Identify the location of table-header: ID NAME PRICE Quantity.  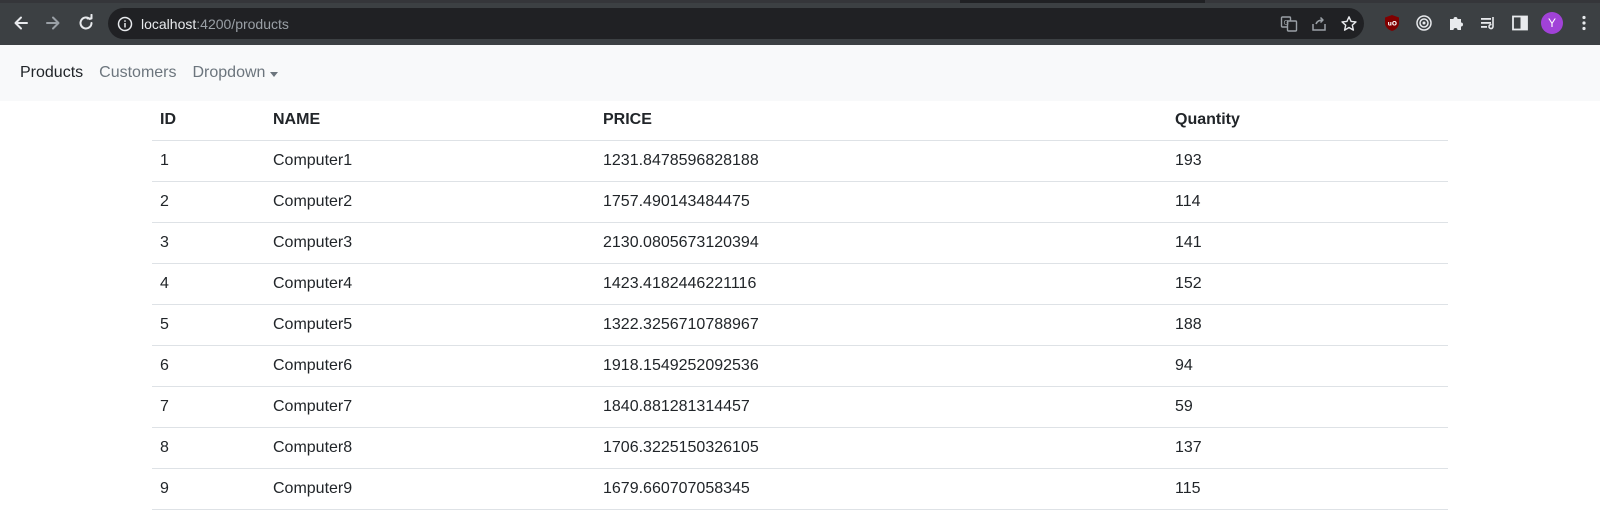
(800, 121).